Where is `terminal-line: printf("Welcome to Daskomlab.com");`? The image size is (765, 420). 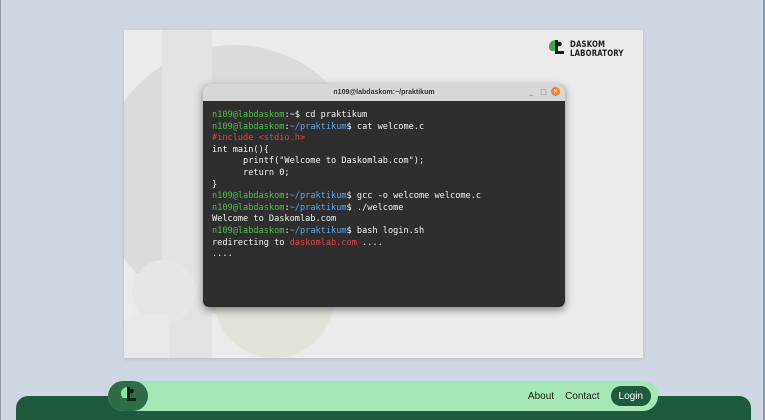 terminal-line: printf("Welcome to Daskomlab.com"); is located at coordinates (384, 162).